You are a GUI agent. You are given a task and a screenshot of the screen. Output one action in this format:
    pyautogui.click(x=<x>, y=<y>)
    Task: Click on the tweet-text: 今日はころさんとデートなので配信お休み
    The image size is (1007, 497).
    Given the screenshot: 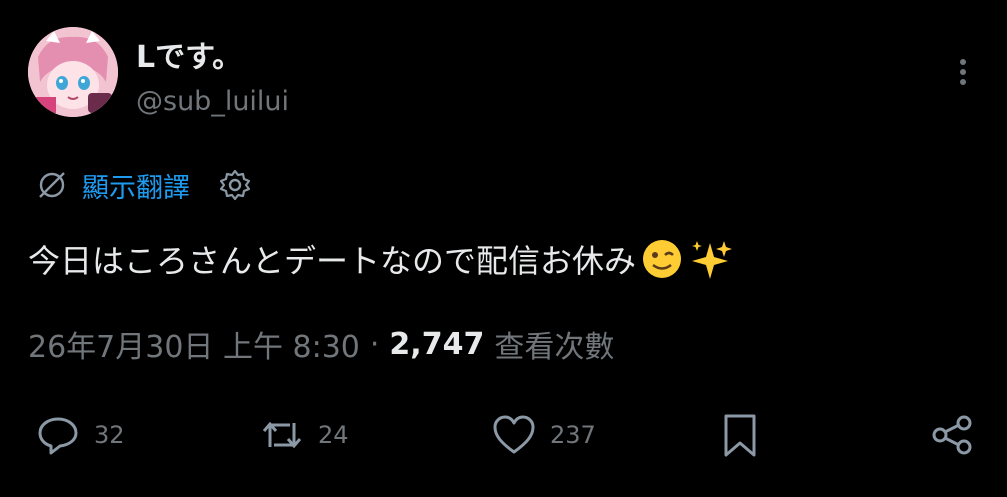 What is the action you would take?
    pyautogui.click(x=380, y=259)
    